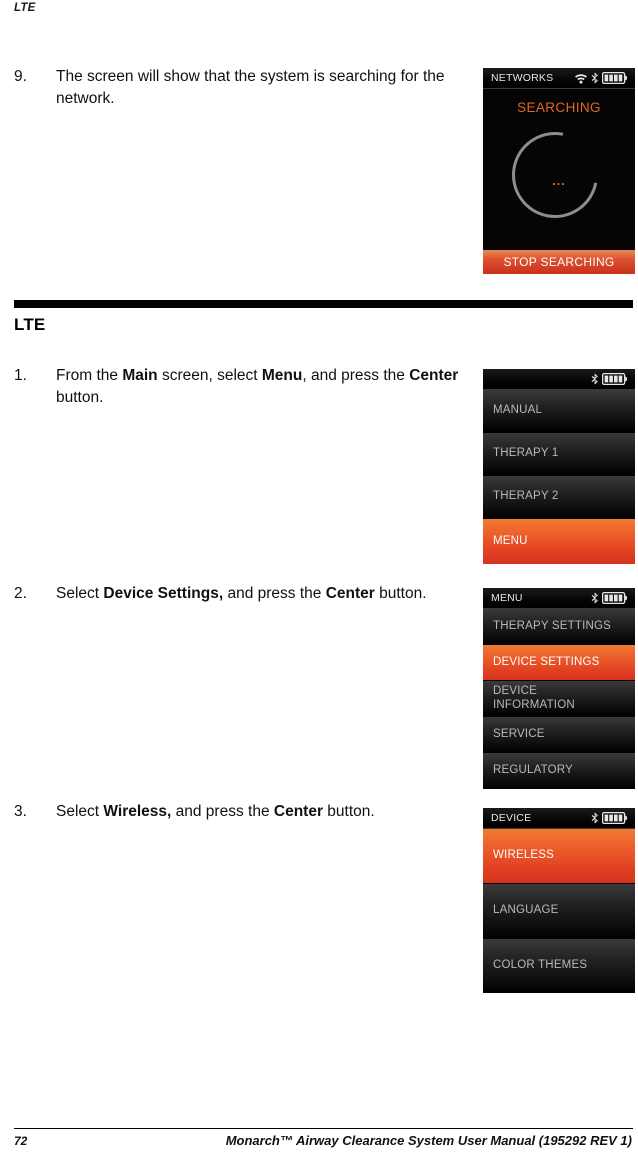 The width and height of the screenshot is (638, 1168). What do you see at coordinates (581, 78) in the screenshot?
I see `wifi-icon` at bounding box center [581, 78].